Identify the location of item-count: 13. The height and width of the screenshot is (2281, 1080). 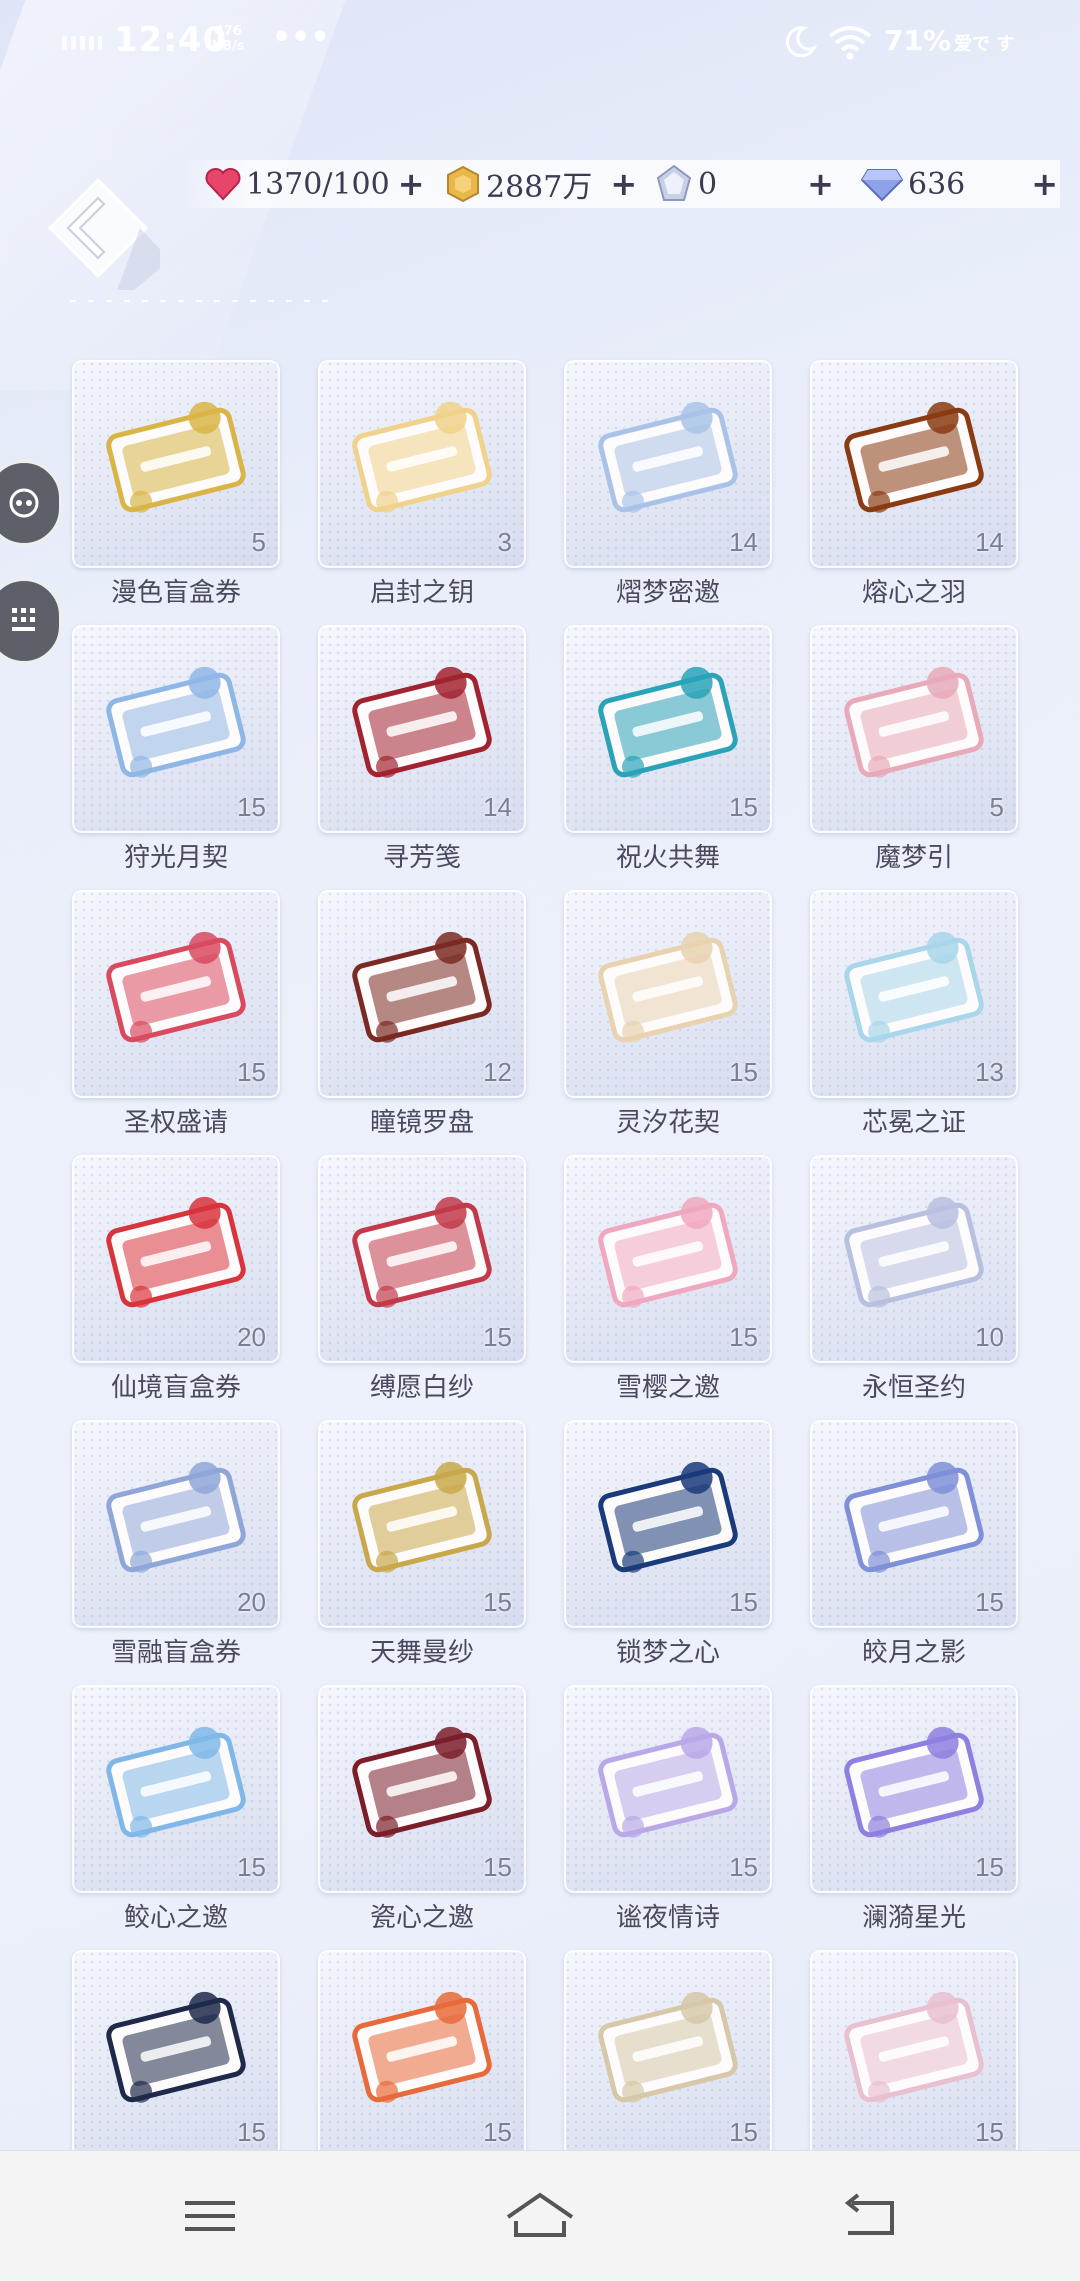
(989, 1072).